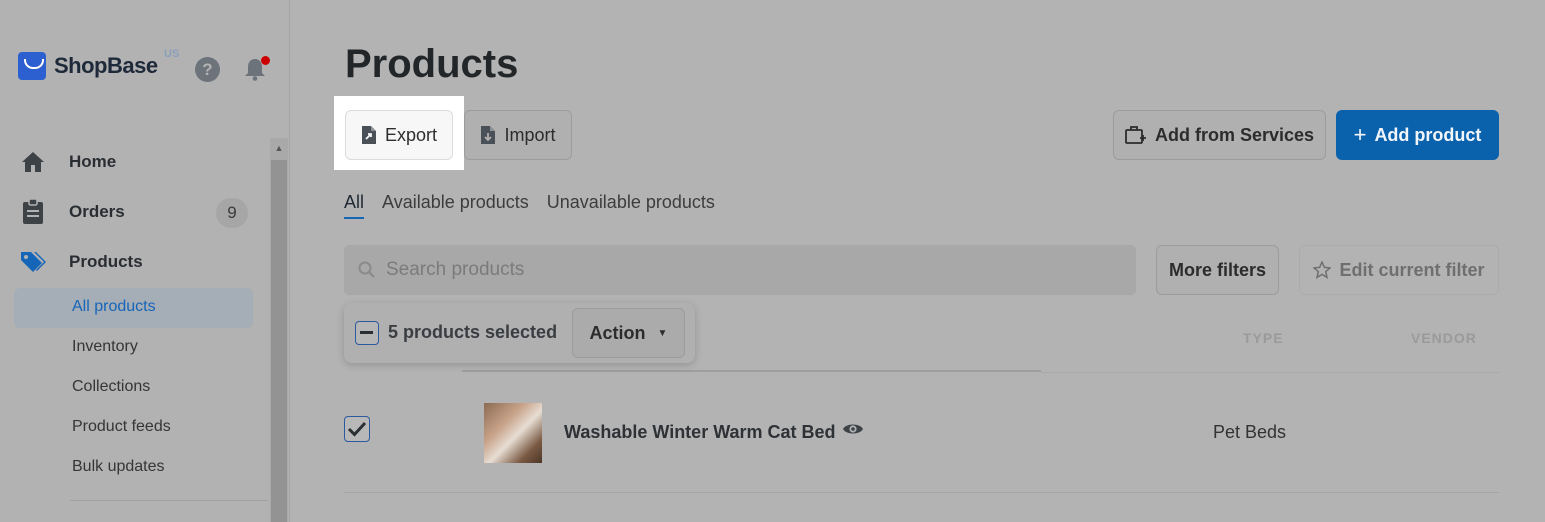 Image resolution: width=1545 pixels, height=522 pixels. I want to click on eye-icon, so click(853, 429).